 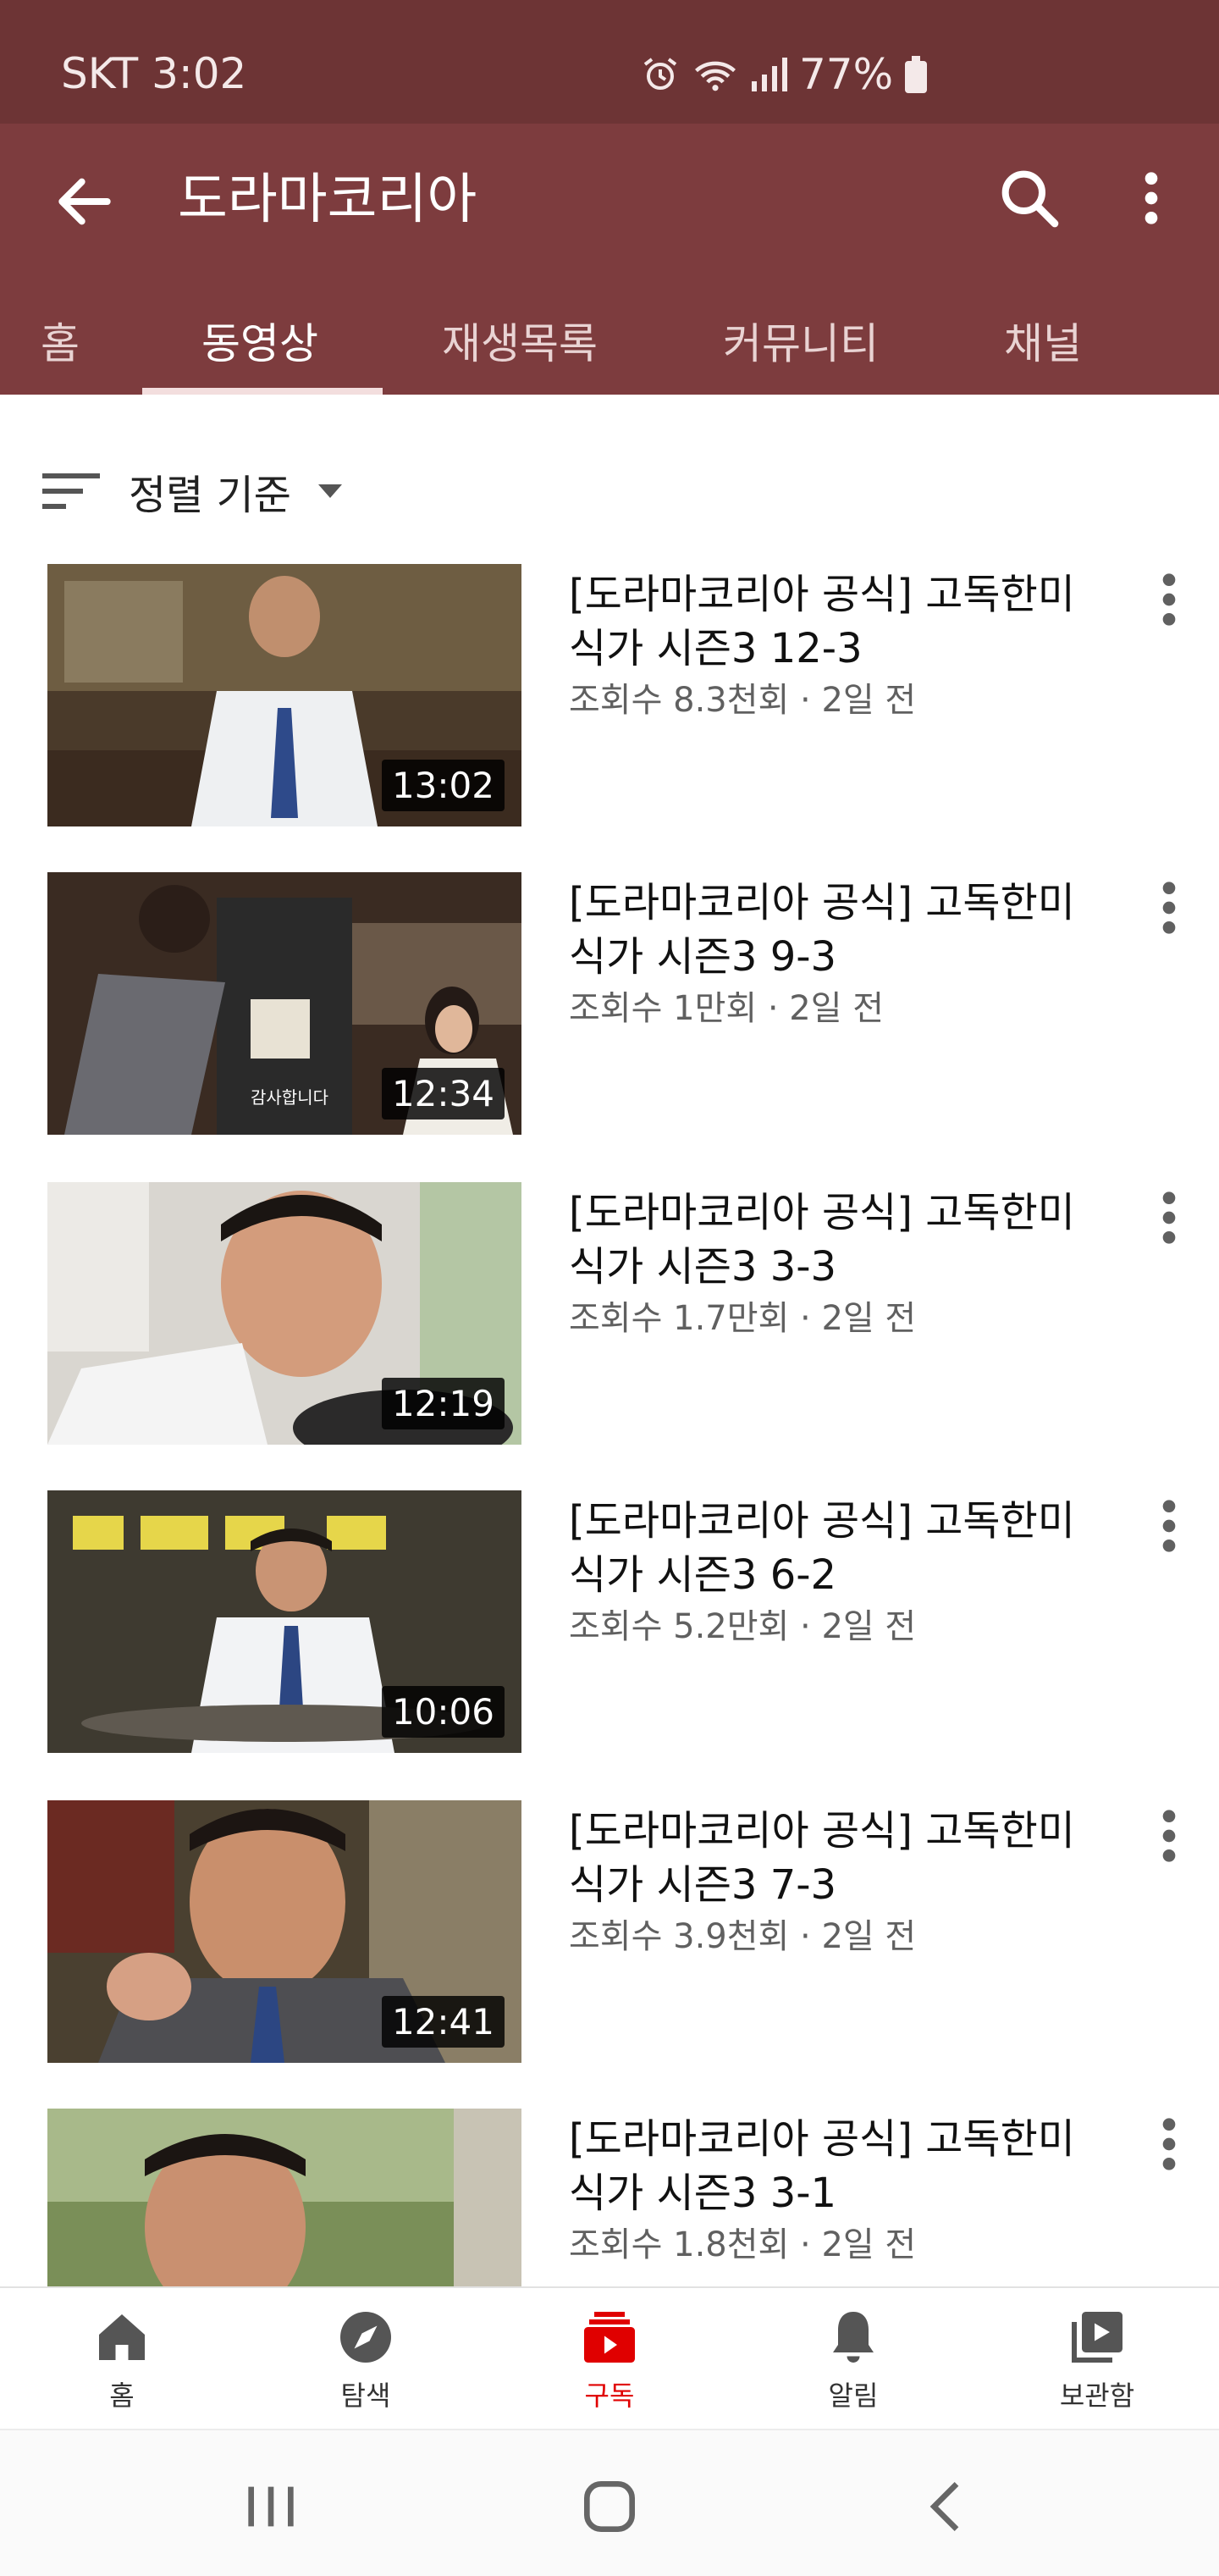 I want to click on tab-videos: 동영상, so click(x=259, y=340).